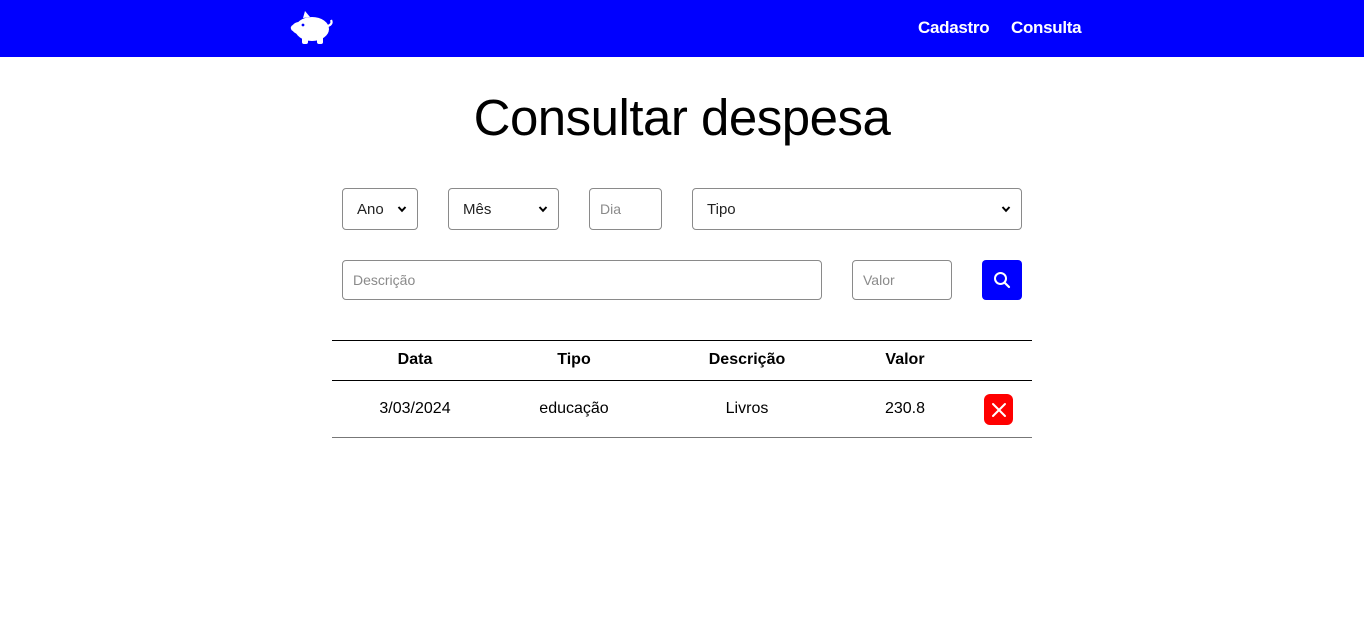  I want to click on valor-input: Valor, so click(902, 280).